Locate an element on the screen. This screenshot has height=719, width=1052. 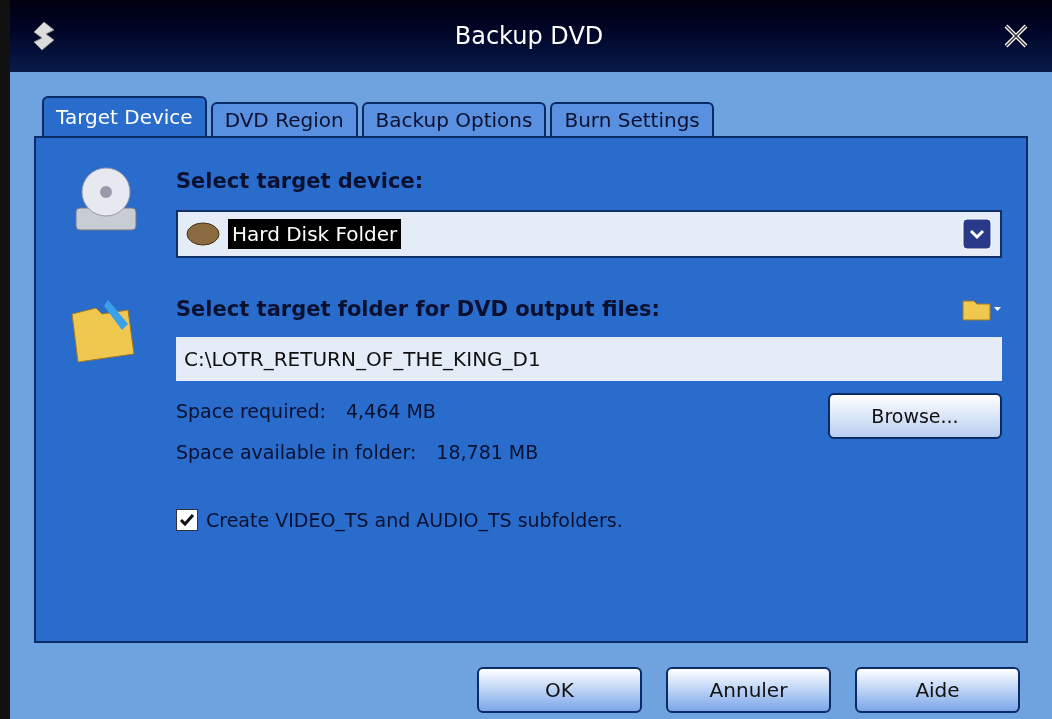
folder-icon is located at coordinates (982, 309).